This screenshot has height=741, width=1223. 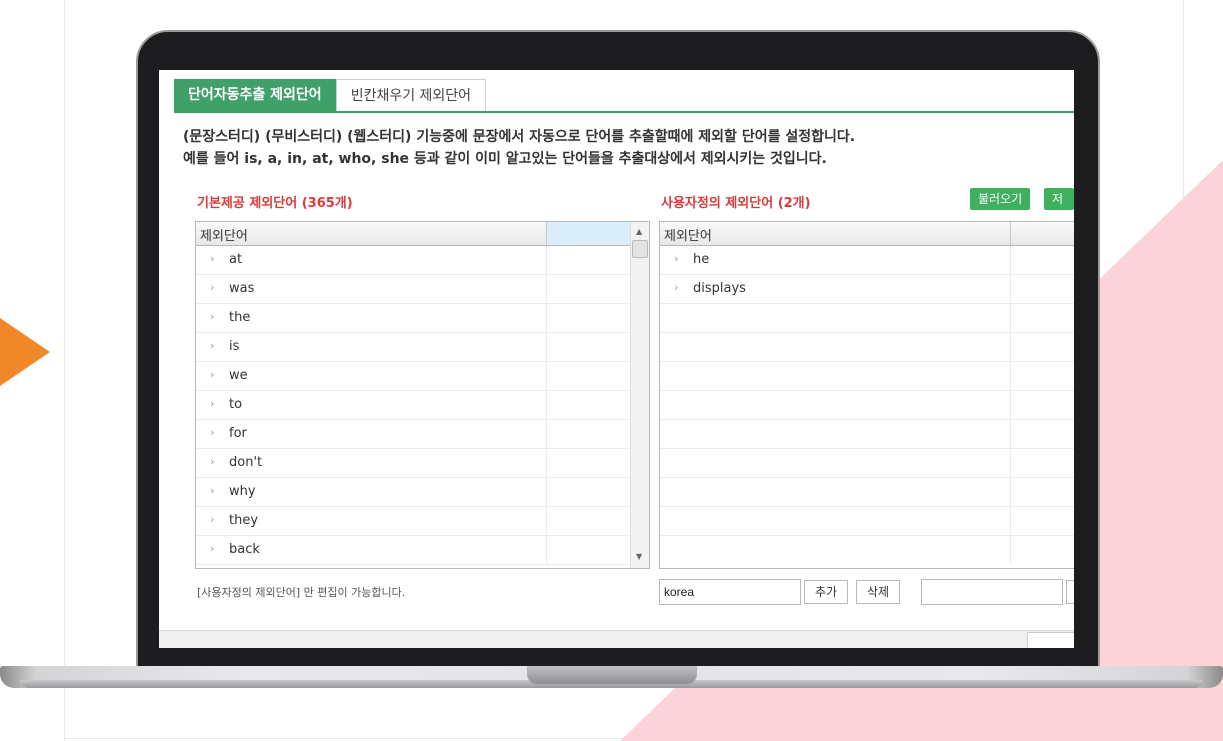 What do you see at coordinates (639, 395) in the screenshot?
I see `vertical-scrollbar: ▲ ▼` at bounding box center [639, 395].